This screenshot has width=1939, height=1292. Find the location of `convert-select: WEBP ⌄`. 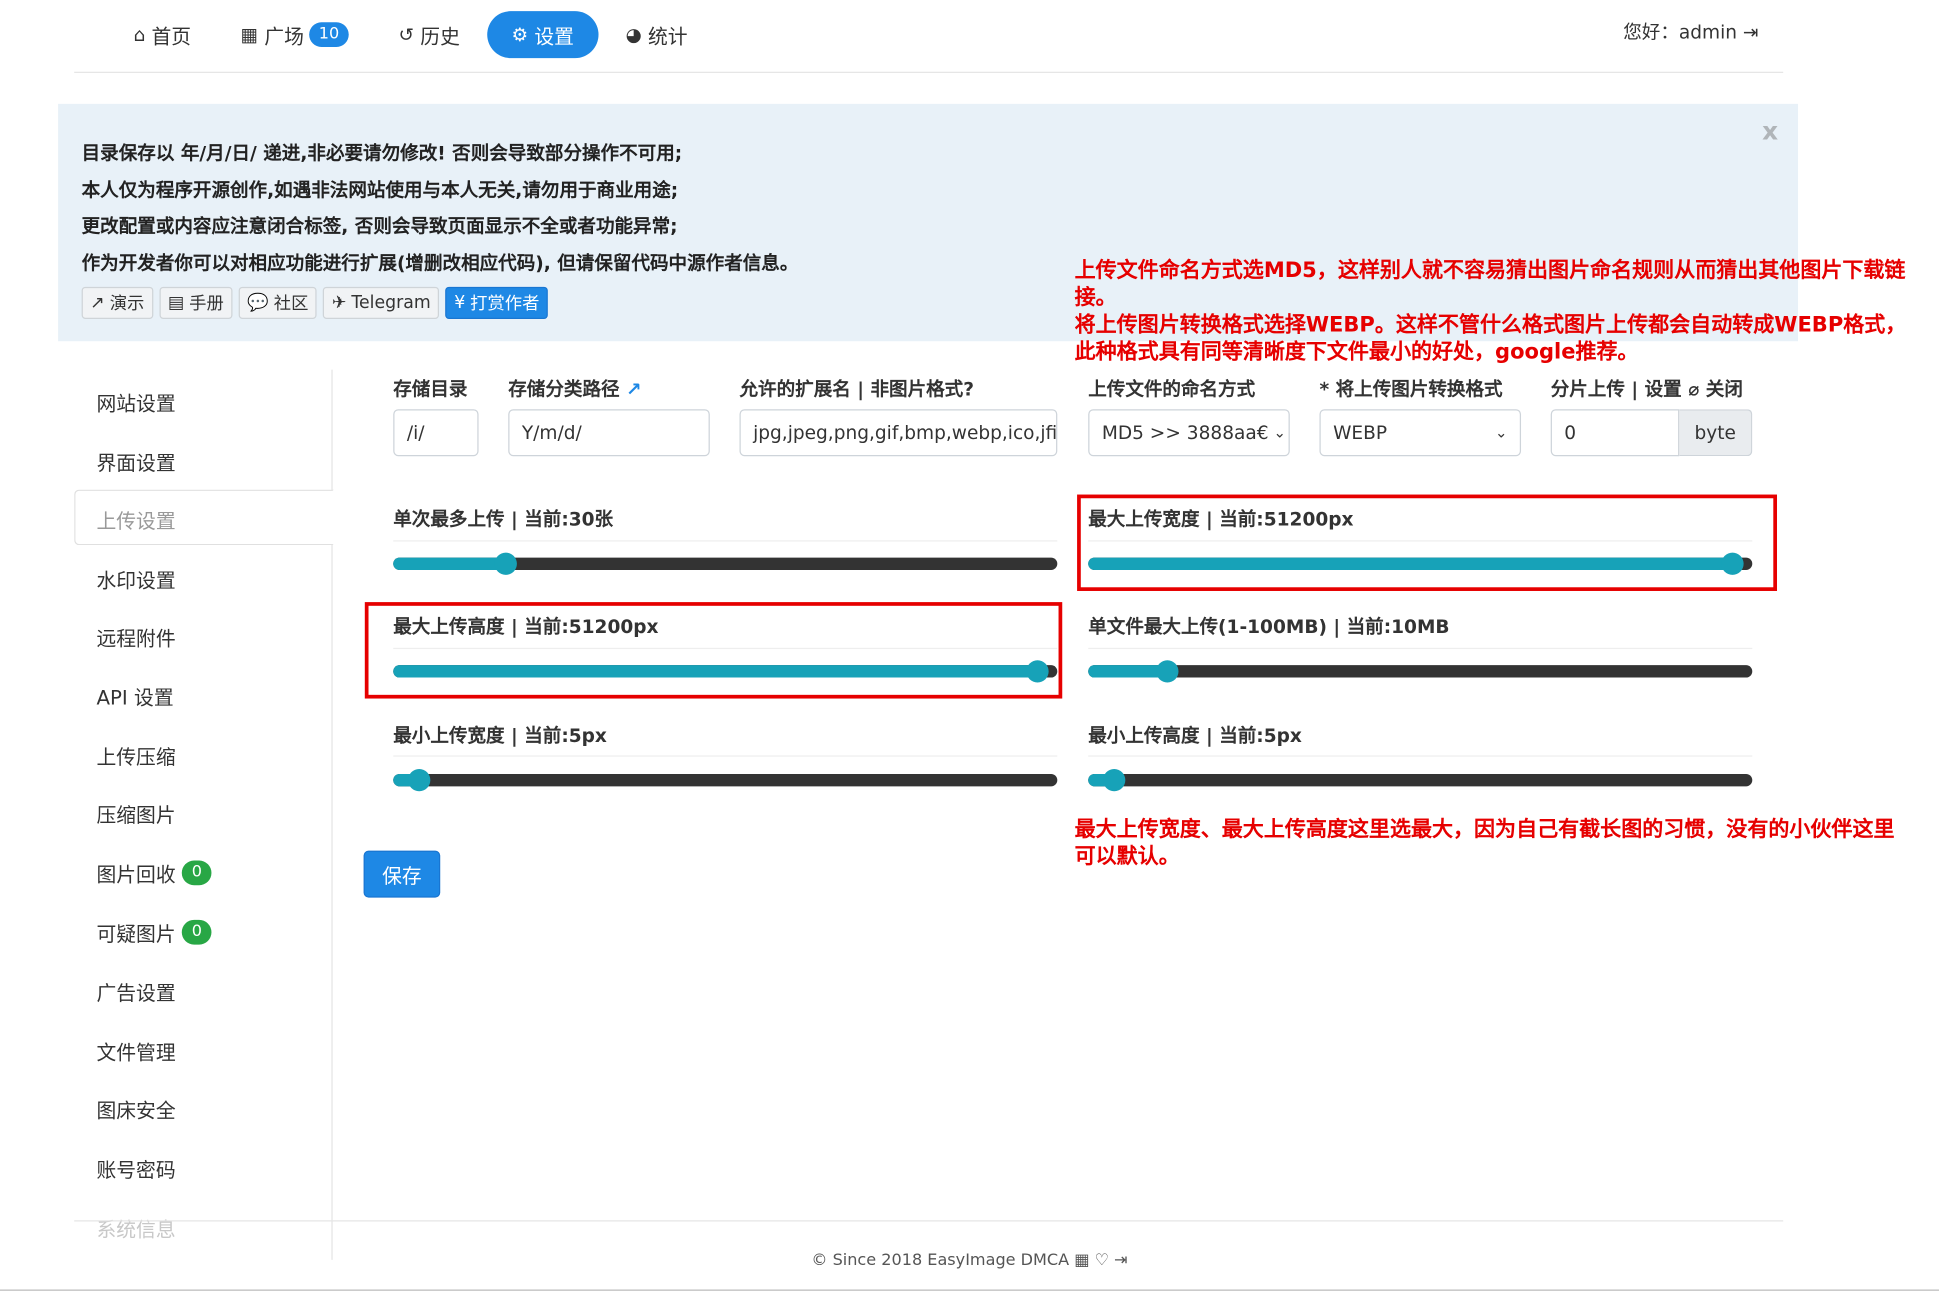

convert-select: WEBP ⌄ is located at coordinates (1420, 433).